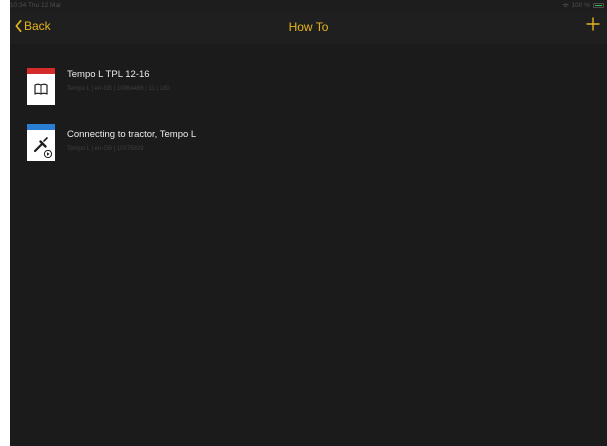  Describe the element at coordinates (593, 24) in the screenshot. I see `plus-icon` at that location.